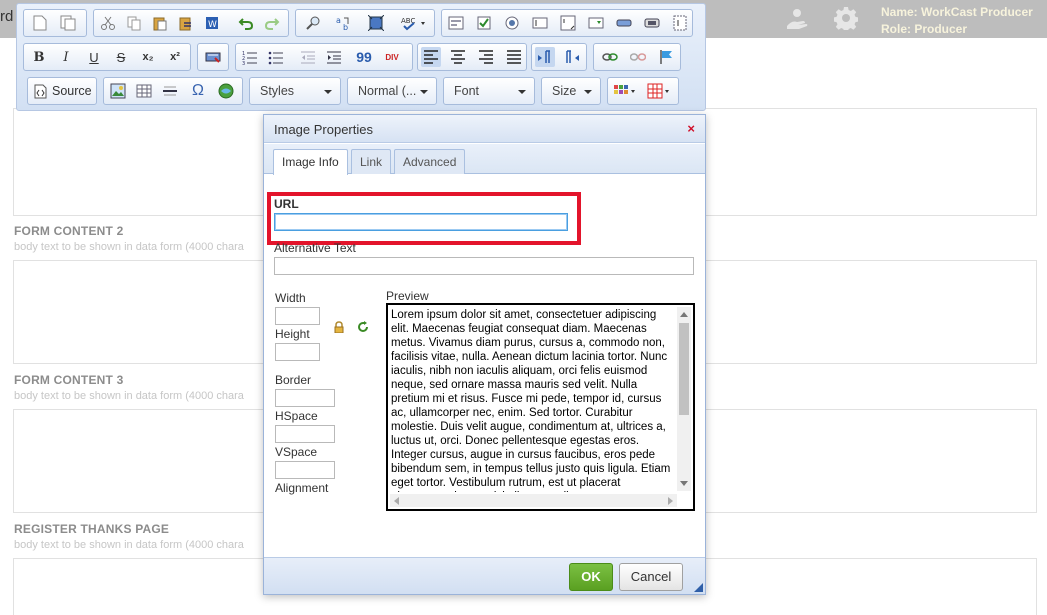 This screenshot has height=615, width=1047. I want to click on cancel-button: Cancel, so click(651, 577).